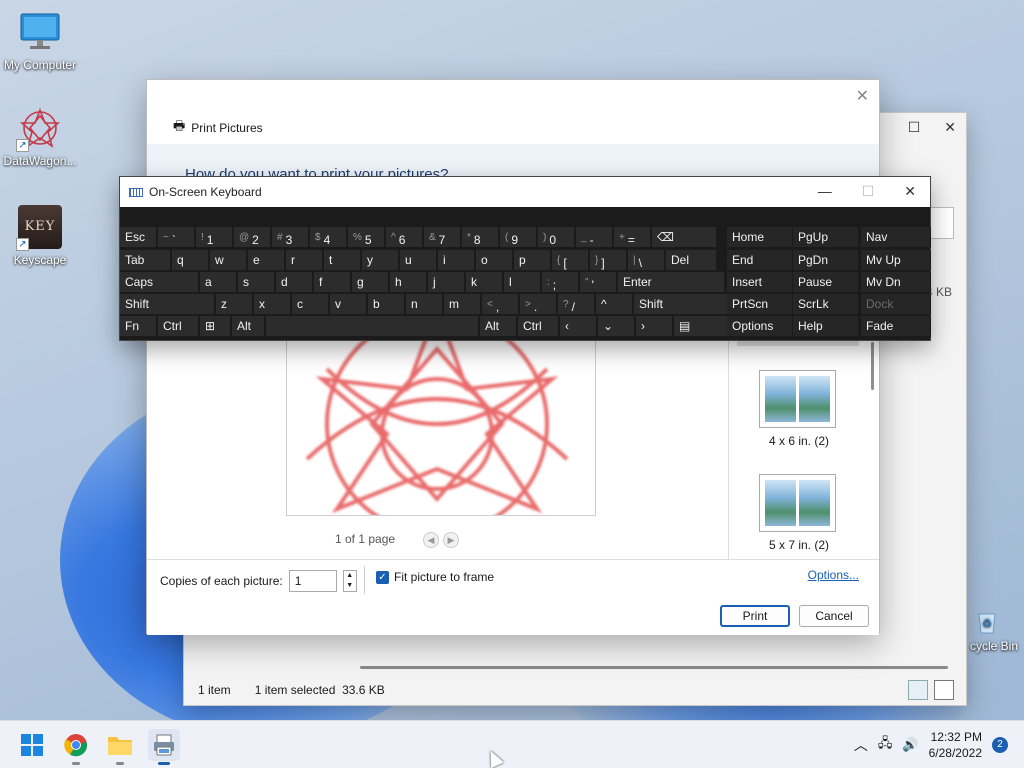 The image size is (1024, 768). What do you see at coordinates (826, 260) in the screenshot?
I see `key-pgdn: PgDn` at bounding box center [826, 260].